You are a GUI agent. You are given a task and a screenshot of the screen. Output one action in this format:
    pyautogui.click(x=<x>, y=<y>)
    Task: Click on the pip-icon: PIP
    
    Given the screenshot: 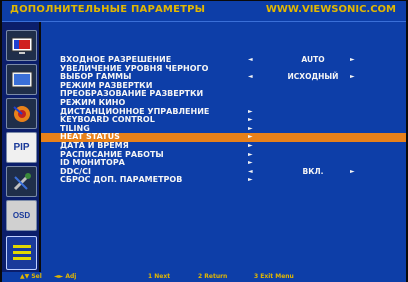 What is the action you would take?
    pyautogui.click(x=21, y=147)
    